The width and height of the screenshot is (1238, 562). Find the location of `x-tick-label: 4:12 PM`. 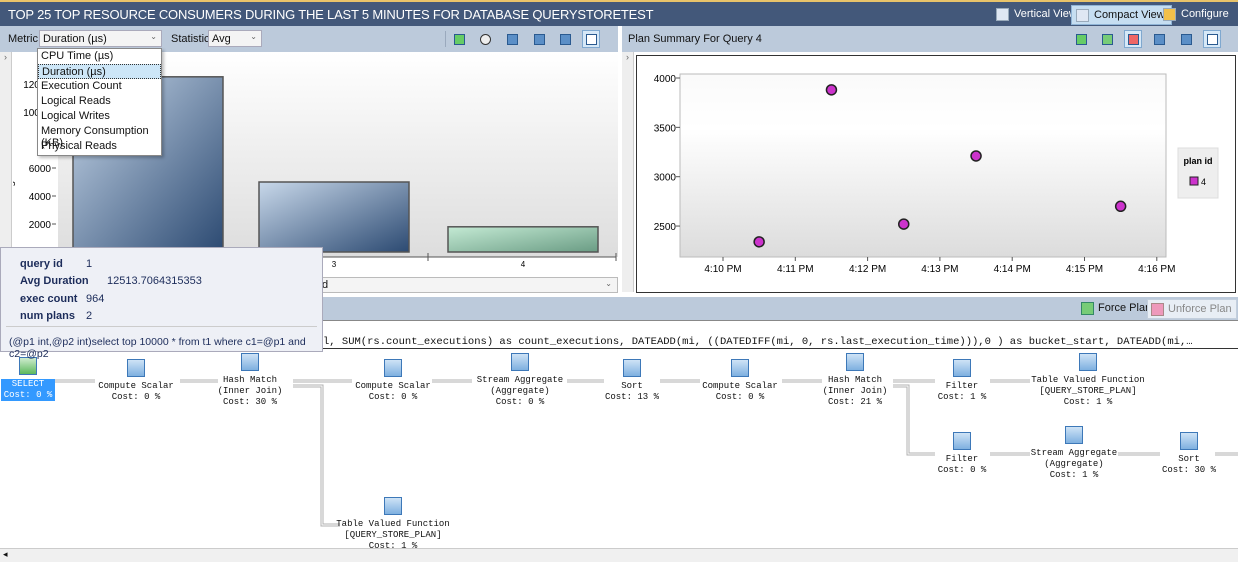

x-tick-label: 4:12 PM is located at coordinates (867, 269).